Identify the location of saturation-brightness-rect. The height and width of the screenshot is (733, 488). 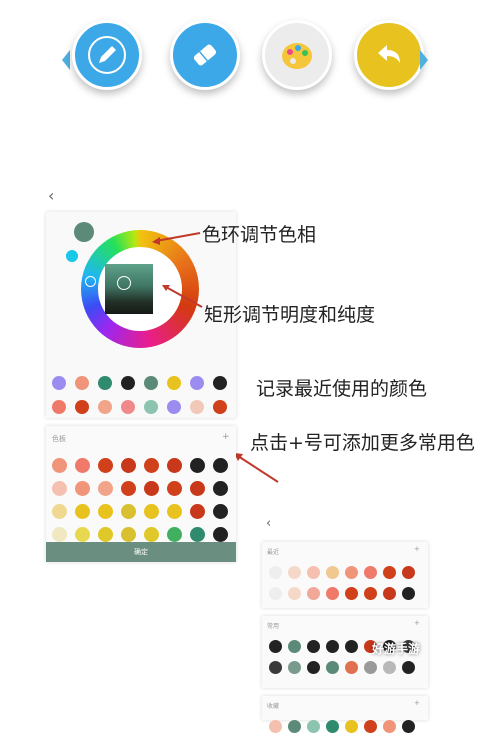
(129, 289).